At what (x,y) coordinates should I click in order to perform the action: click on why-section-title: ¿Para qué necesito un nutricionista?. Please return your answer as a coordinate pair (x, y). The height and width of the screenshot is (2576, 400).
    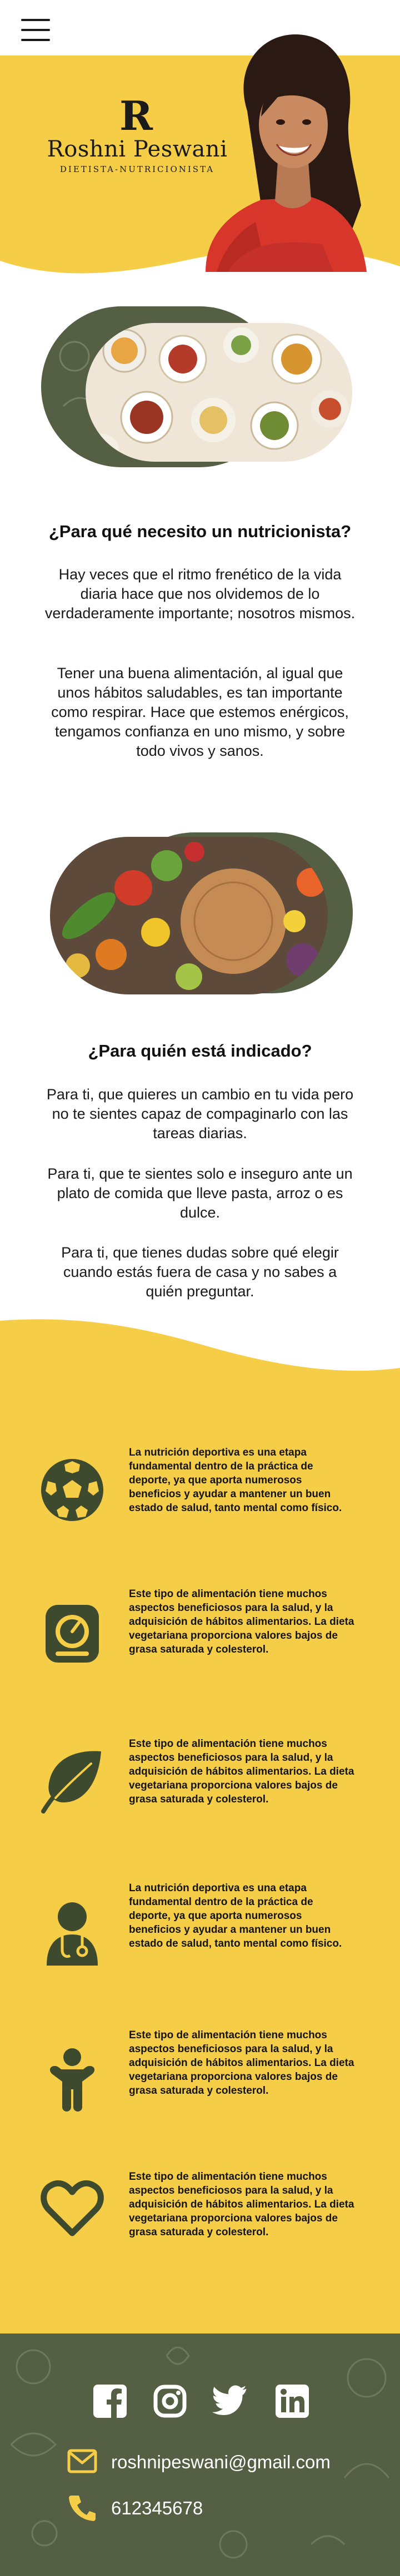
    Looking at the image, I should click on (200, 531).